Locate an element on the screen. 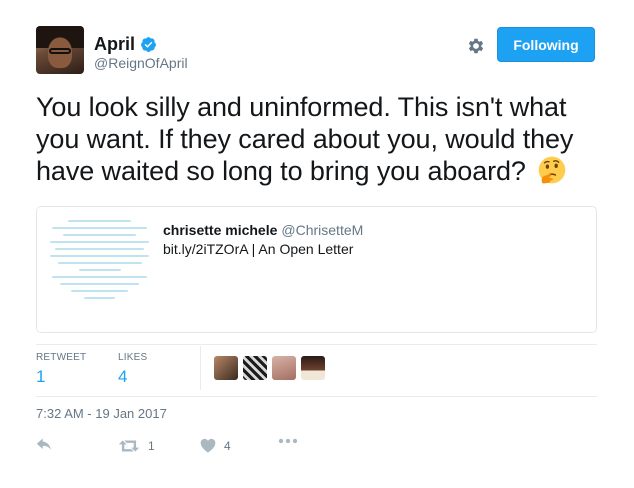  retweets-label: RETWEET is located at coordinates (61, 357).